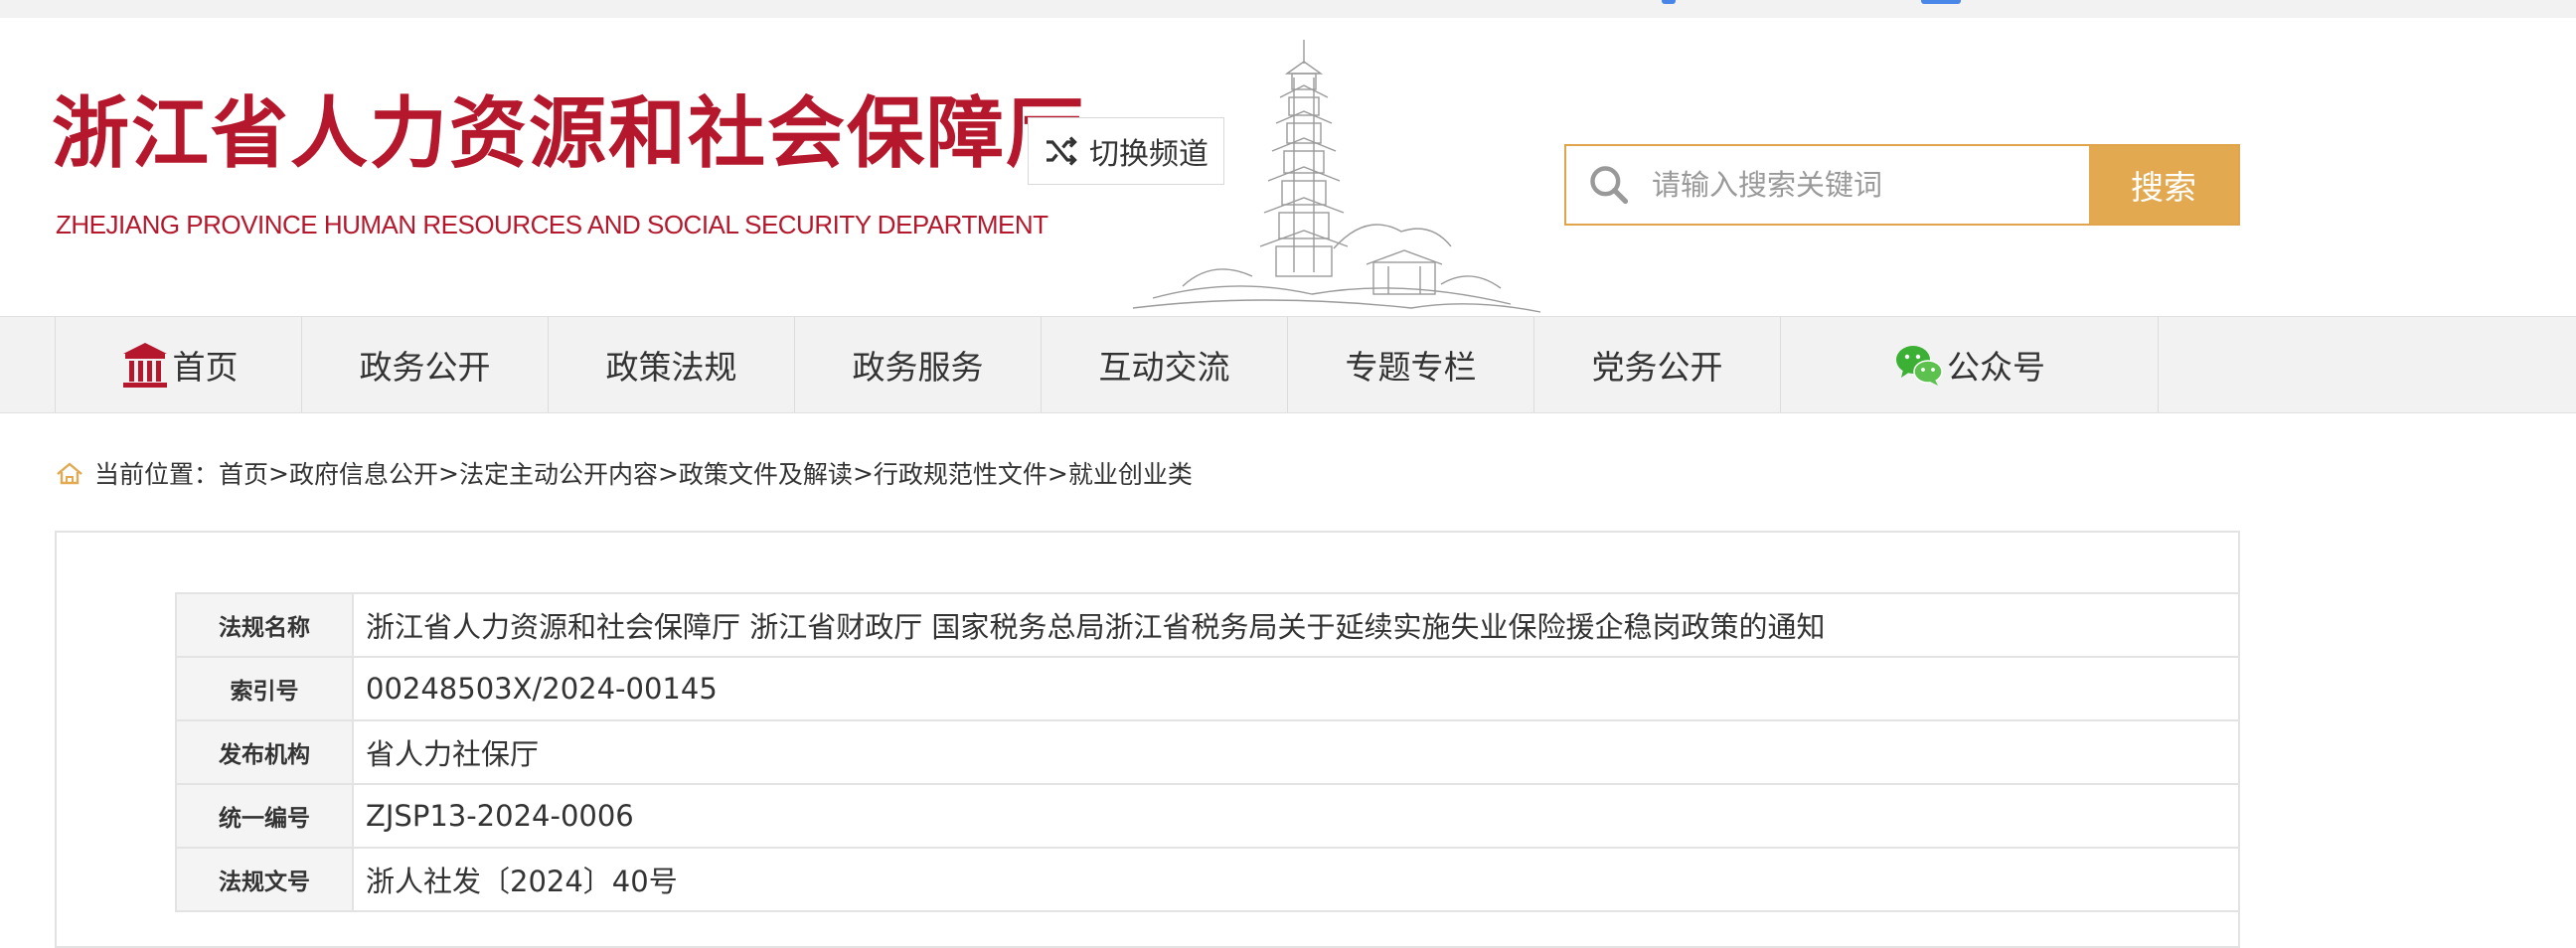 Image resolution: width=2576 pixels, height=948 pixels. I want to click on row-label: 索引号, so click(264, 688).